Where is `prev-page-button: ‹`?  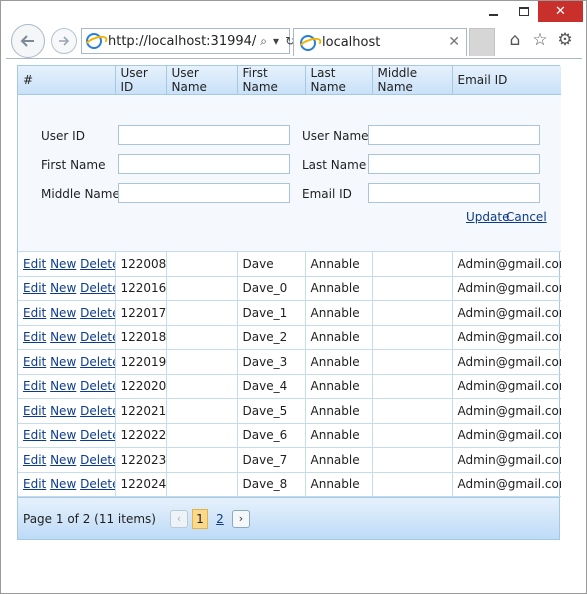 prev-page-button: ‹ is located at coordinates (178, 518).